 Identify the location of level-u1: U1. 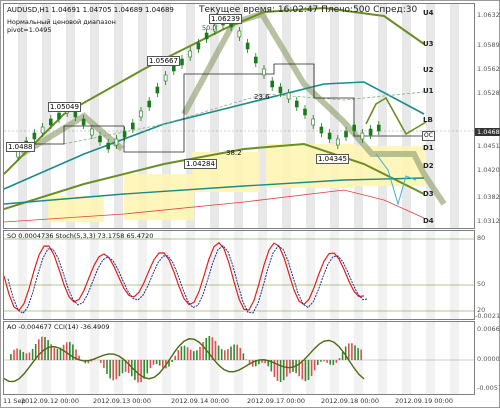
(428, 91).